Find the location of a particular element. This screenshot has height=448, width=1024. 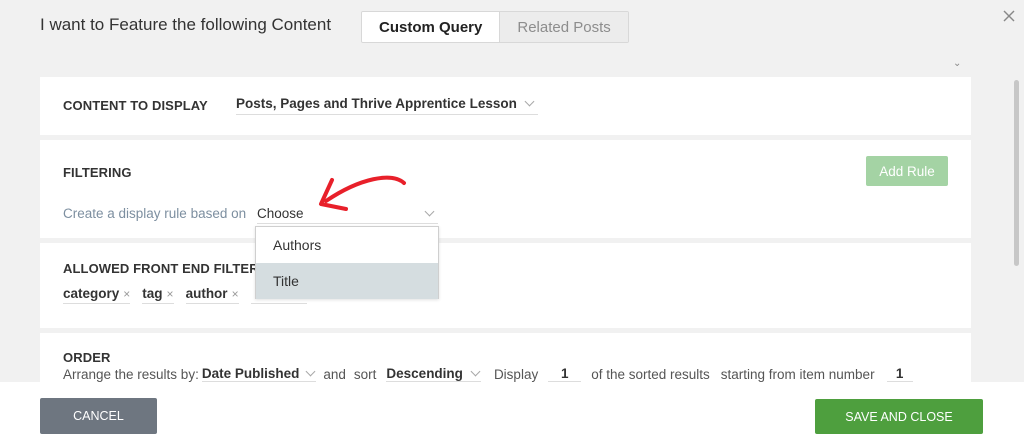

query-tabs: Custom Query Related Posts is located at coordinates (495, 27).